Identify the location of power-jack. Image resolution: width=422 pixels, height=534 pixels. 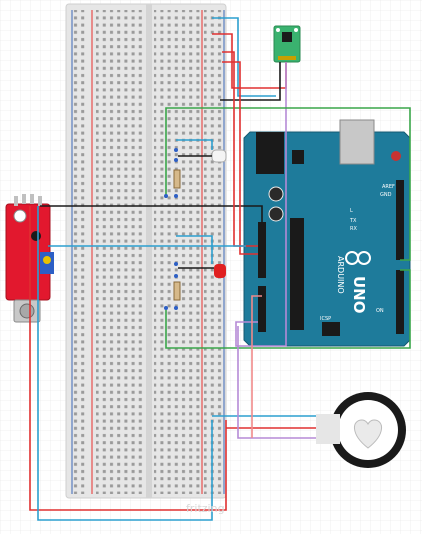
(270, 153).